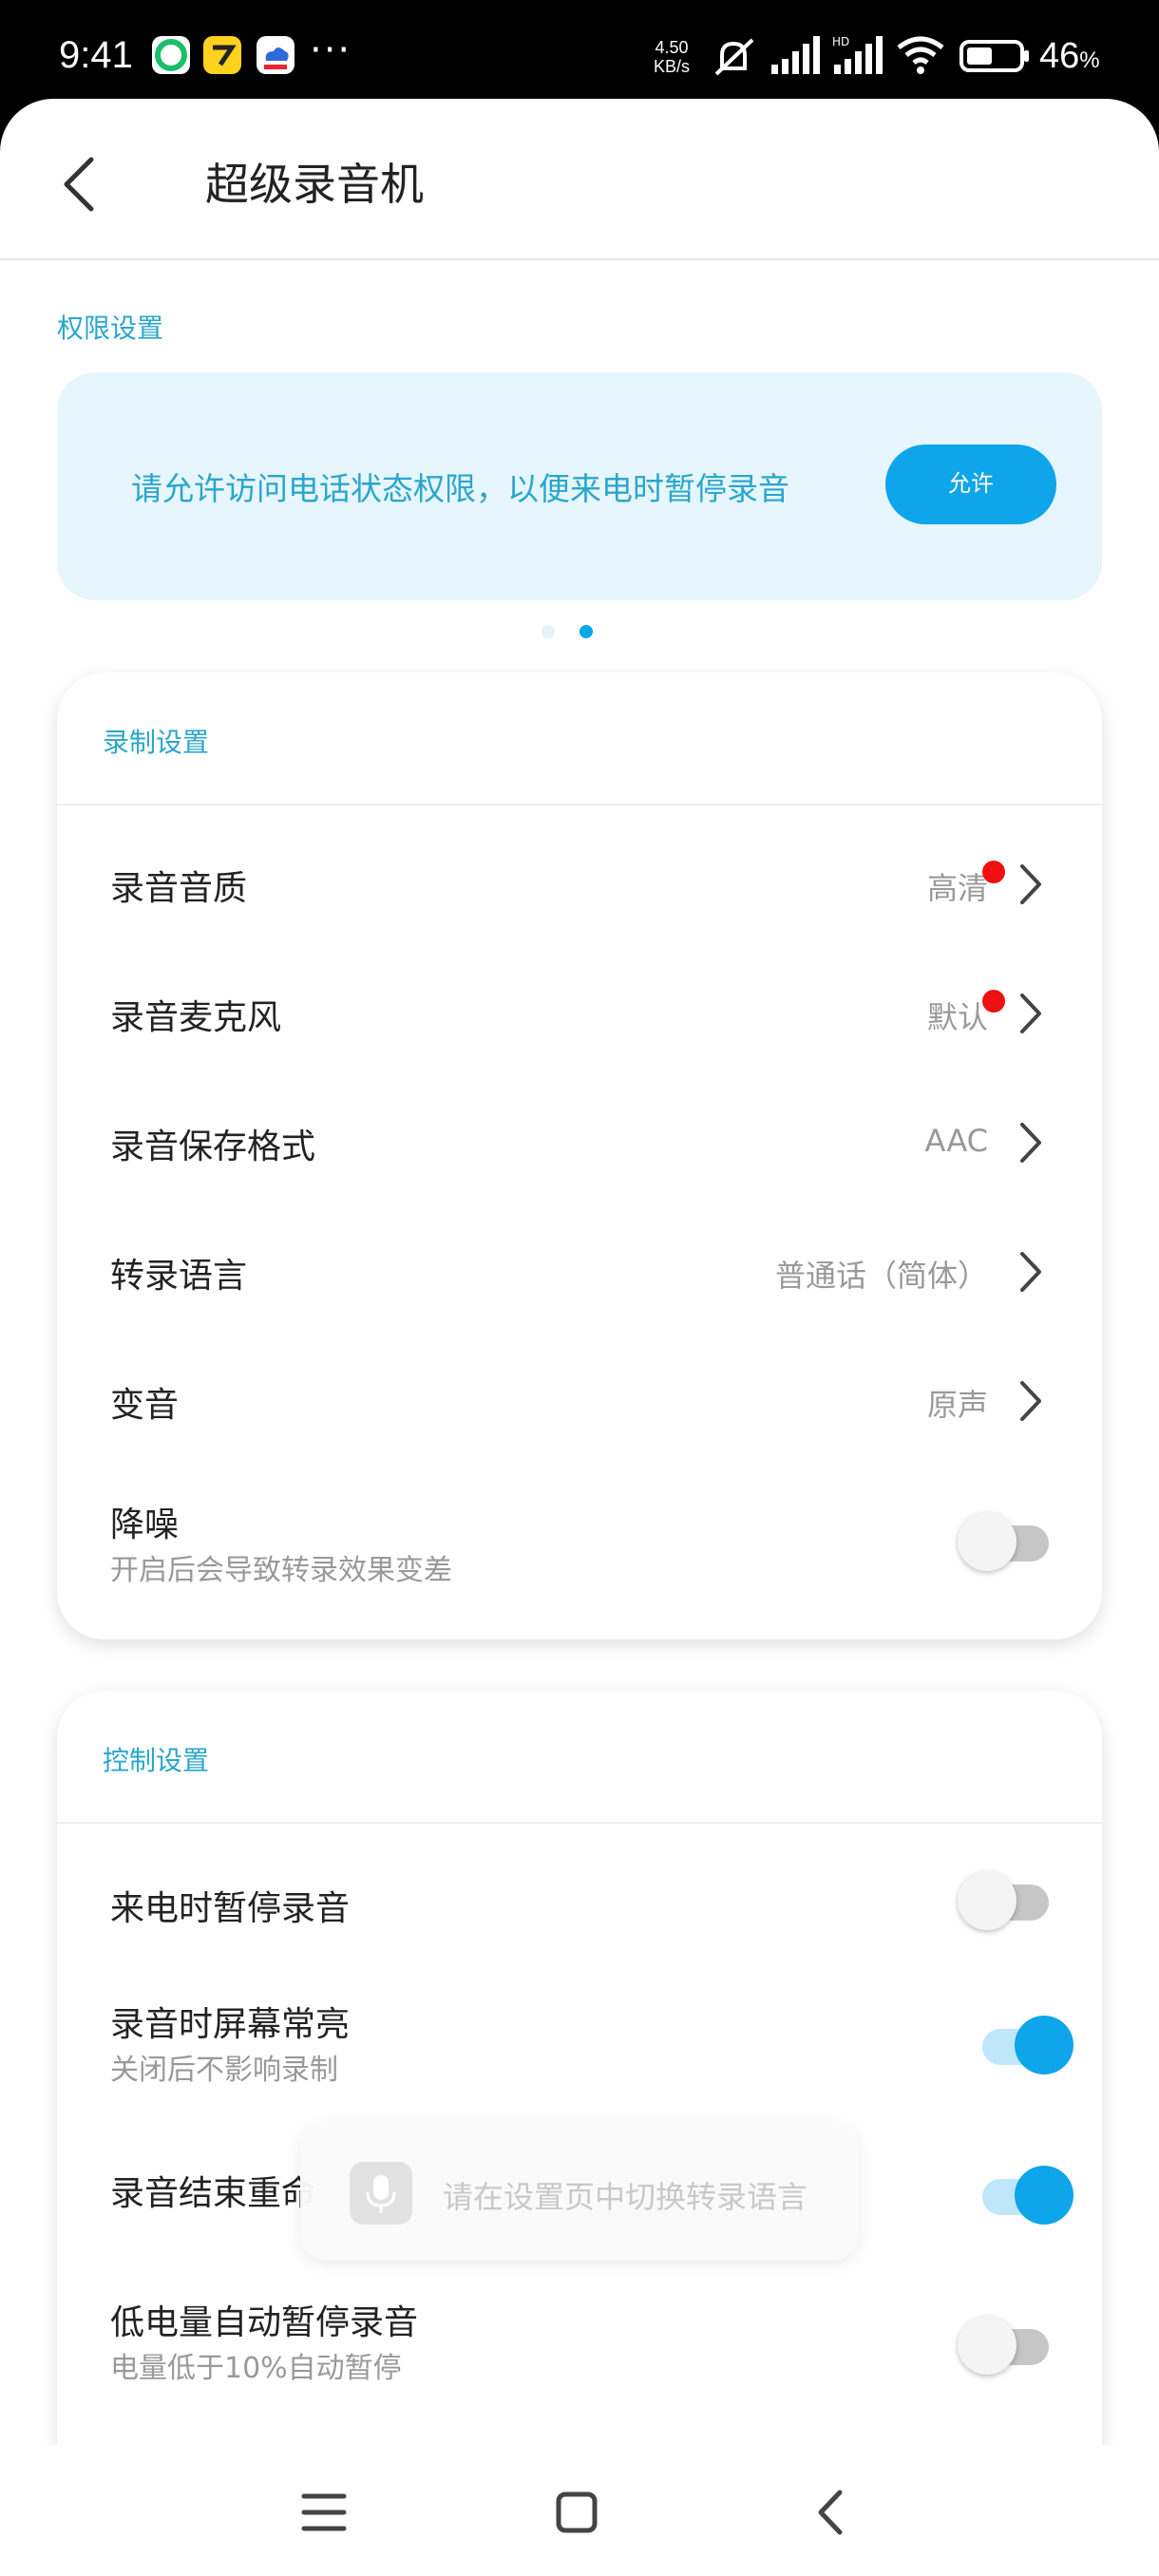 The image size is (1159, 2576). Describe the element at coordinates (579, 1757) in the screenshot. I see `control-settings-header: 控制设置` at that location.